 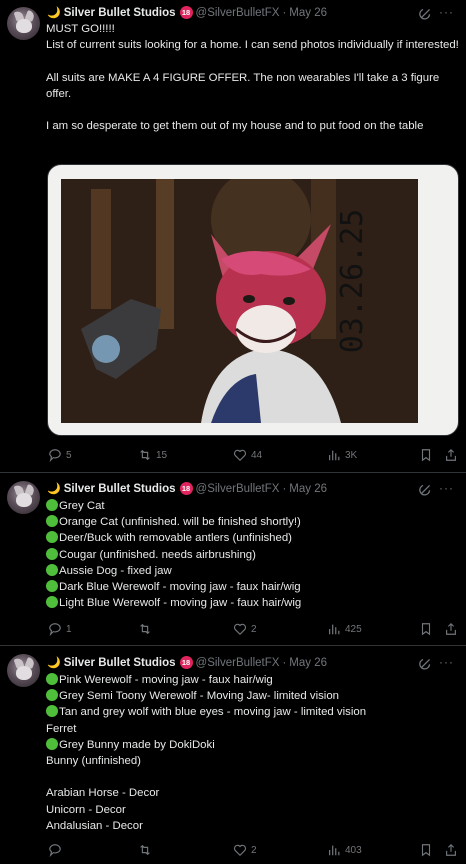 I want to click on reply-button: 5, so click(x=60, y=455).